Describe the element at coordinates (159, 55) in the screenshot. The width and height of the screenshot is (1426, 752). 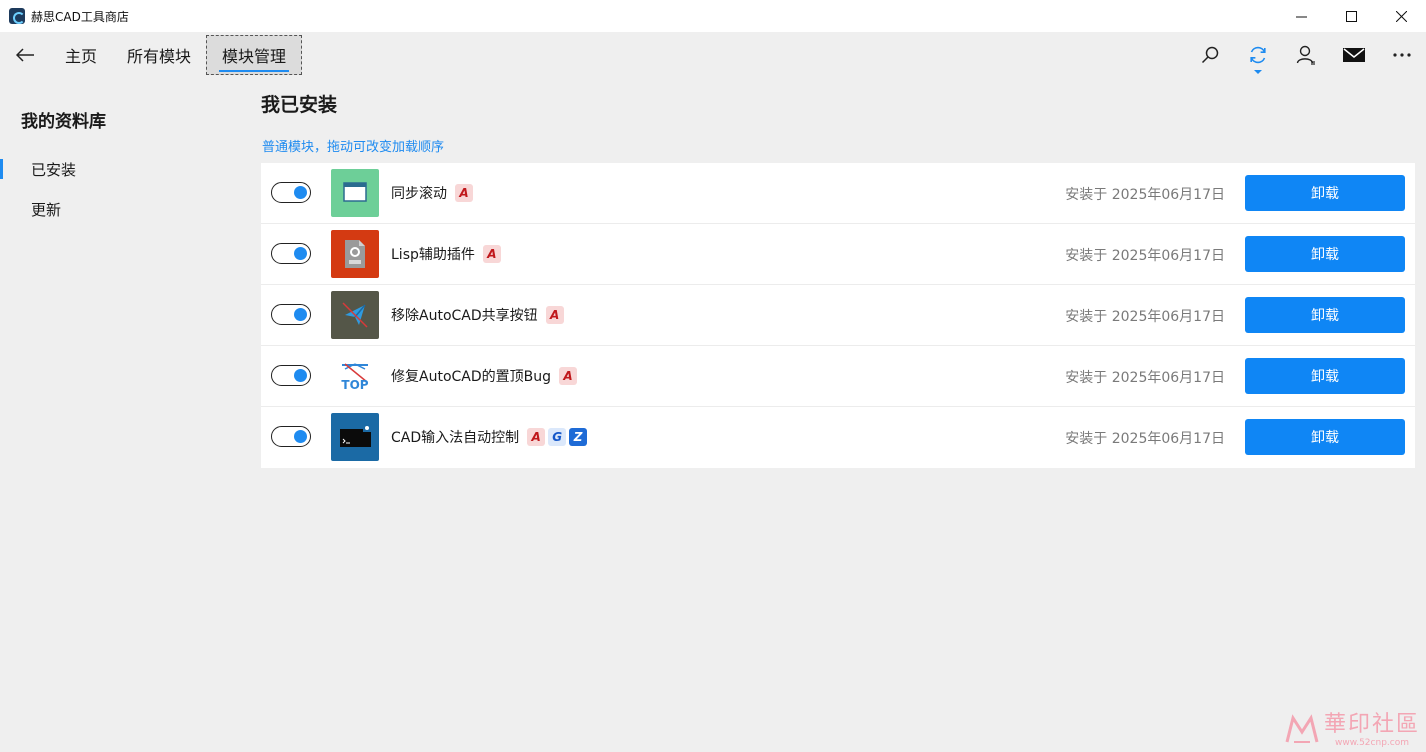
I see `tab-all-modules: 所有模块` at that location.